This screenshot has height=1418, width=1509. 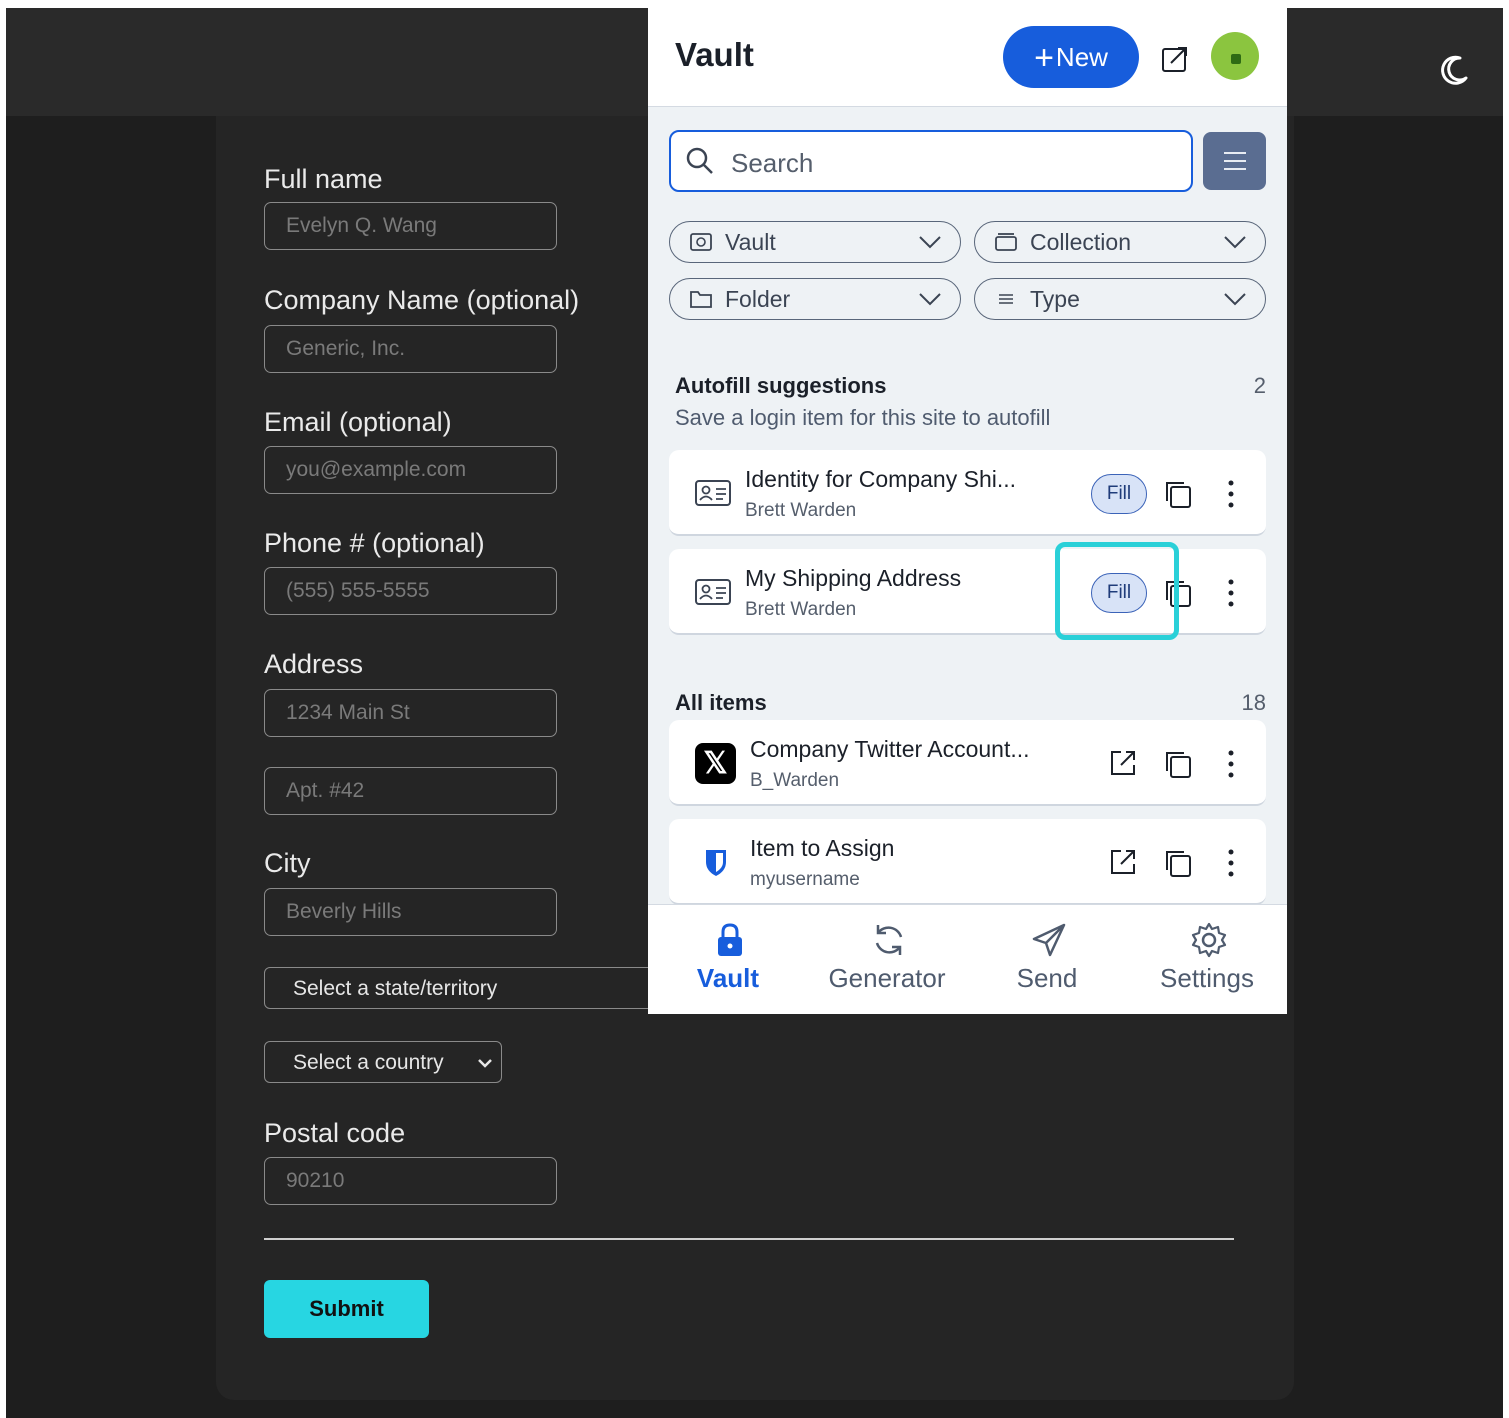 I want to click on city-label: City, so click(x=287, y=863).